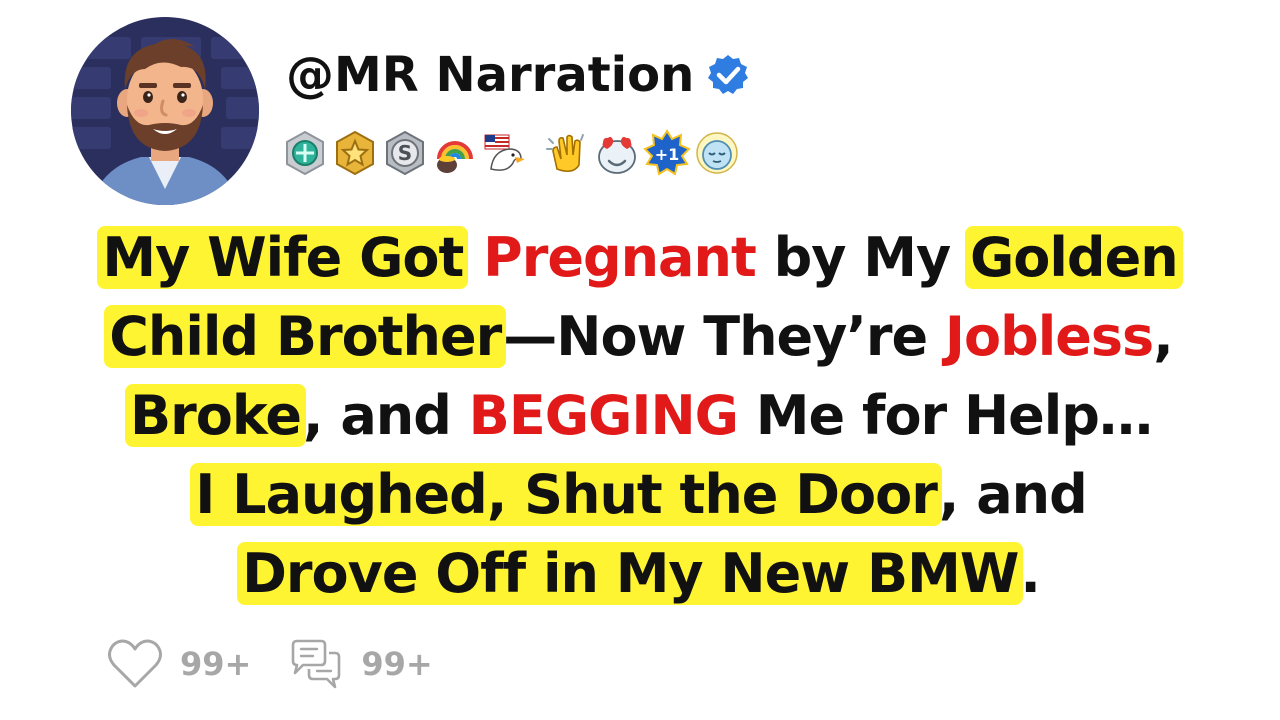 This screenshot has height=720, width=1280. I want to click on headline-emphasis: BEGGING, so click(603, 415).